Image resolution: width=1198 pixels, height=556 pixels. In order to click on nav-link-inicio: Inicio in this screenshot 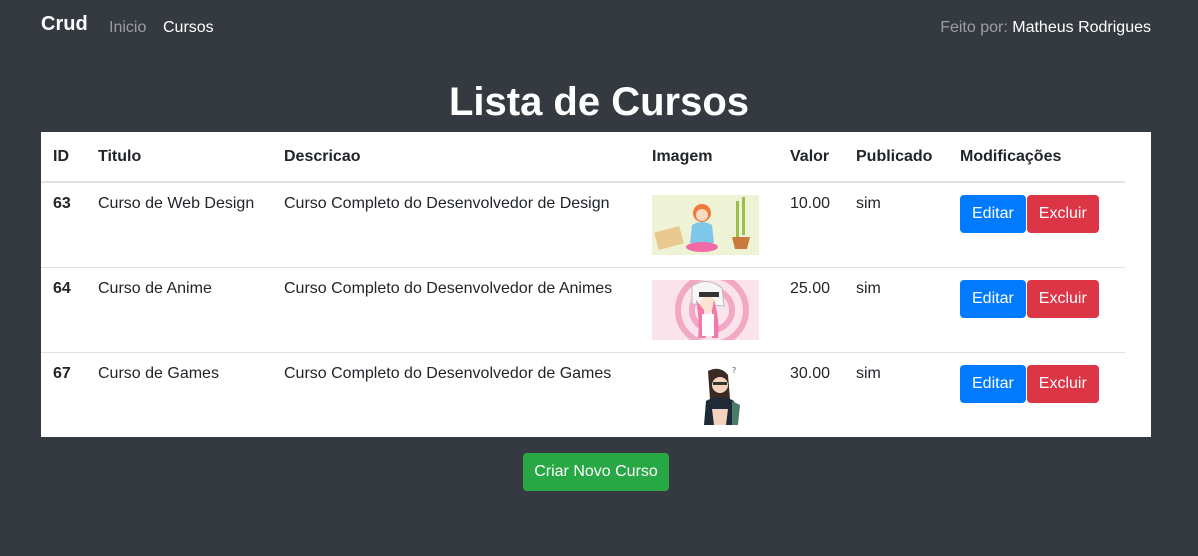, I will do `click(127, 28)`.